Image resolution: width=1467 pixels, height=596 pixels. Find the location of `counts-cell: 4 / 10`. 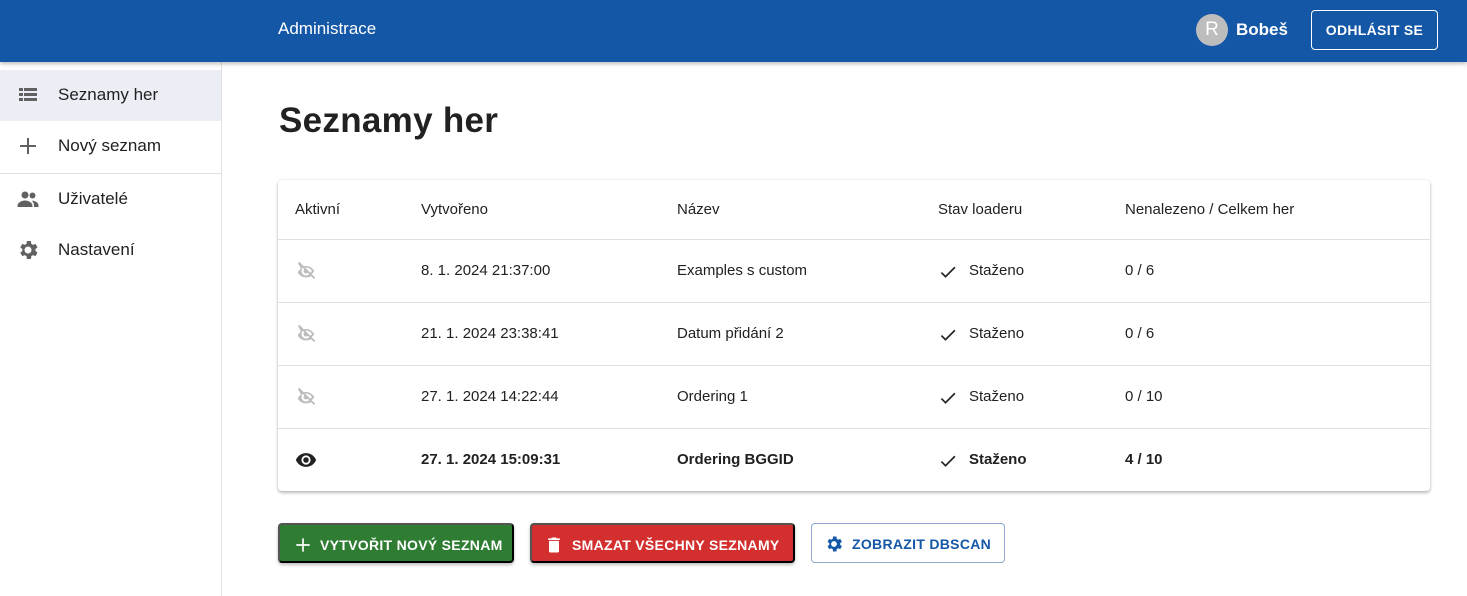

counts-cell: 4 / 10 is located at coordinates (1144, 459).